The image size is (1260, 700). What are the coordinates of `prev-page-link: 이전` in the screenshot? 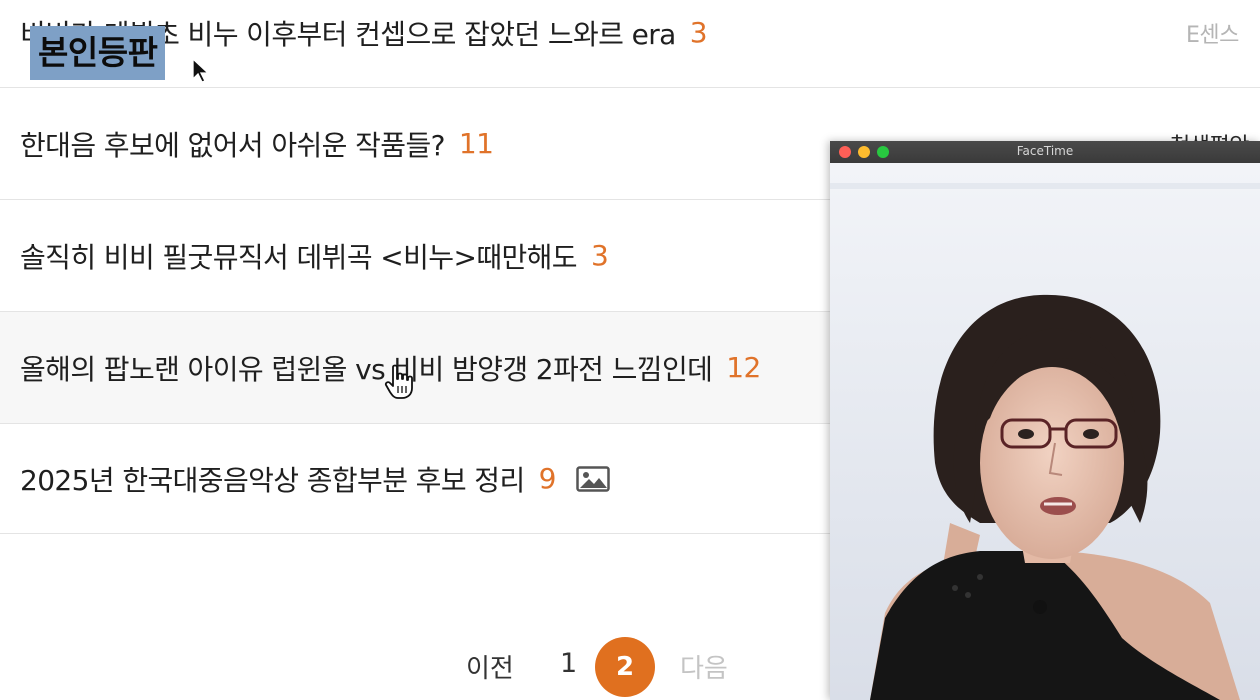 It's located at (490, 666).